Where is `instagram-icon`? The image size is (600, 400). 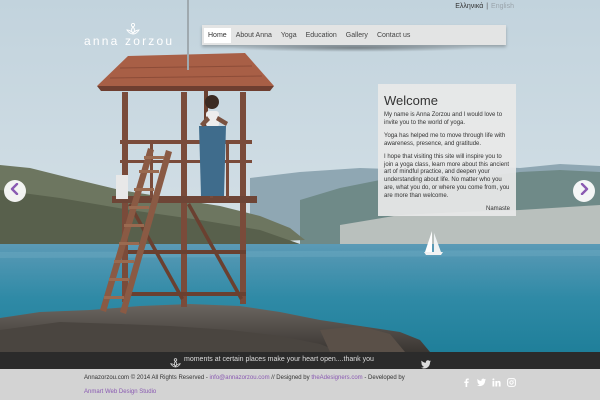
instagram-icon is located at coordinates (511, 380).